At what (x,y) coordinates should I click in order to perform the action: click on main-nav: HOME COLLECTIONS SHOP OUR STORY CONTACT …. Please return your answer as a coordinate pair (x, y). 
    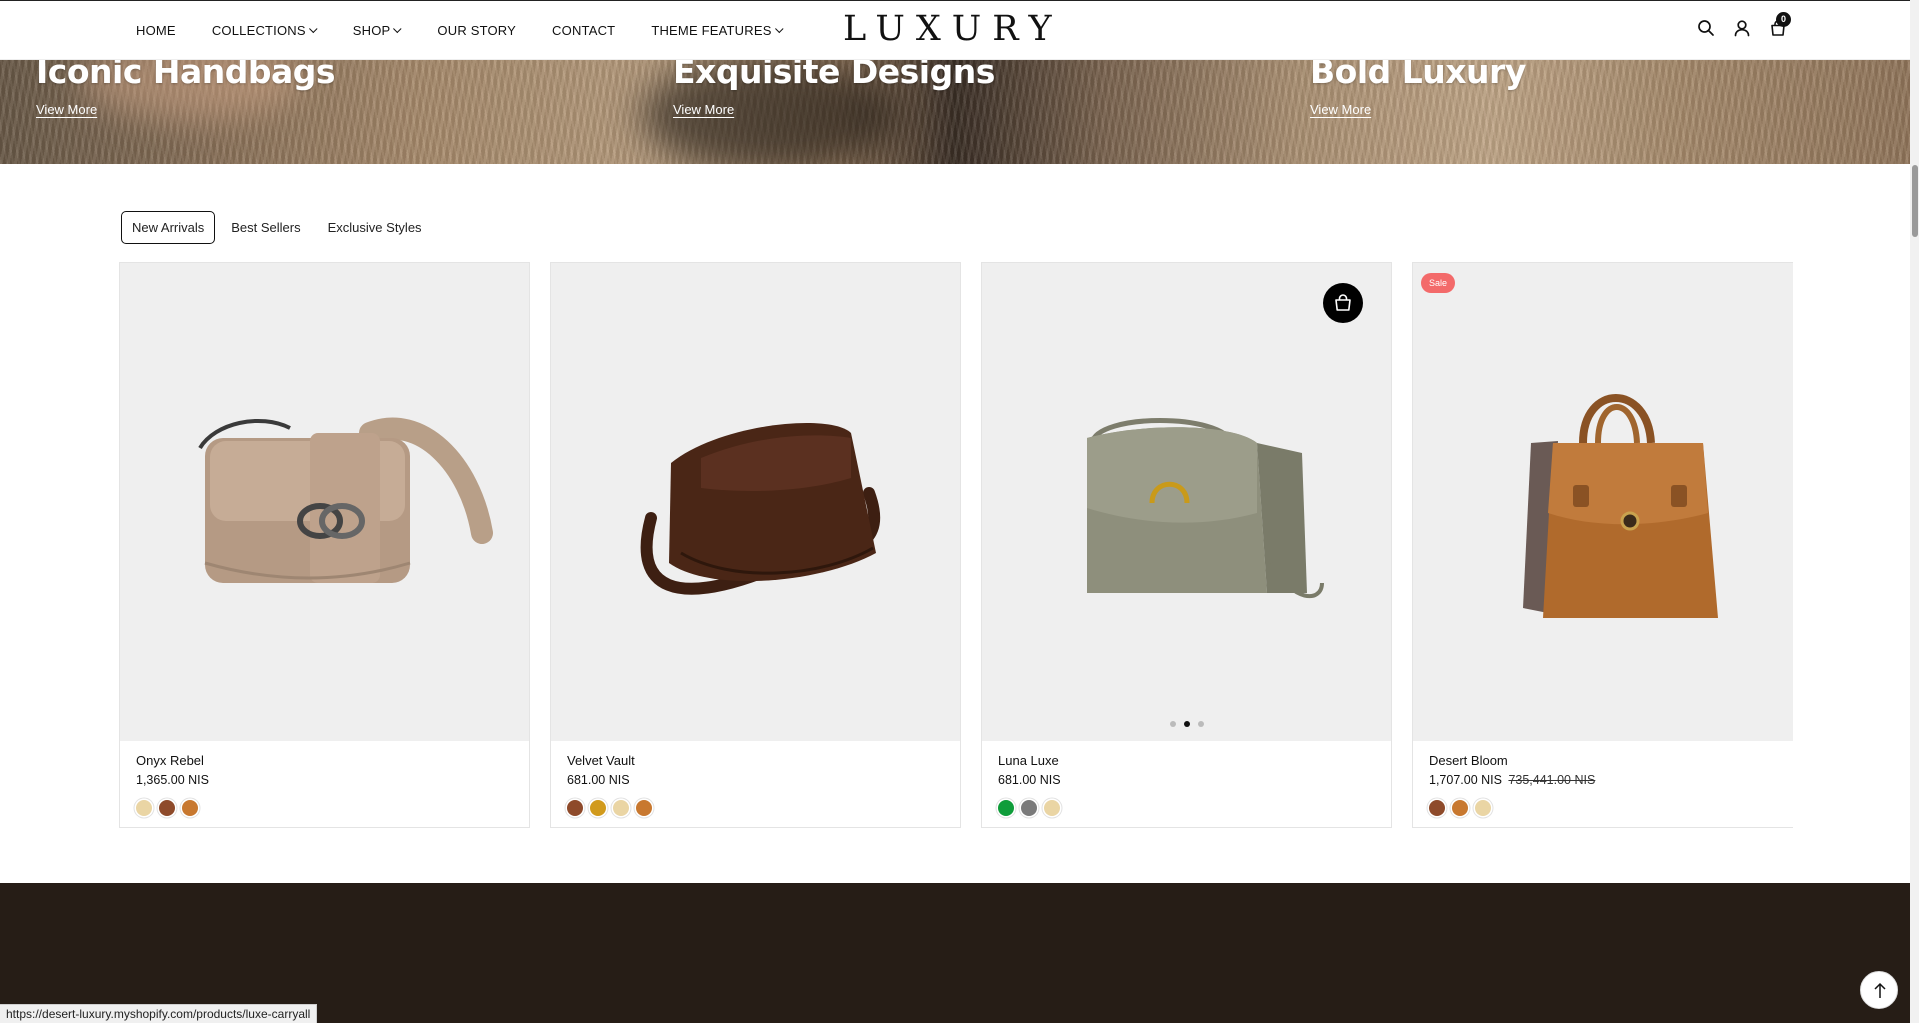
    Looking at the image, I should click on (477, 30).